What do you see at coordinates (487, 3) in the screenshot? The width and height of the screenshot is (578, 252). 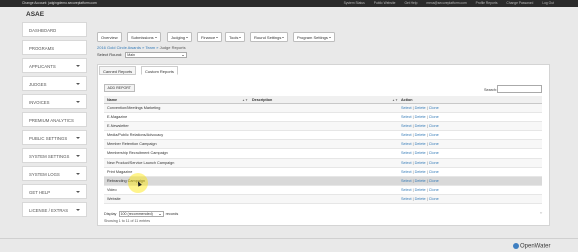 I see `top-link-profile-reports: Profile Reports` at bounding box center [487, 3].